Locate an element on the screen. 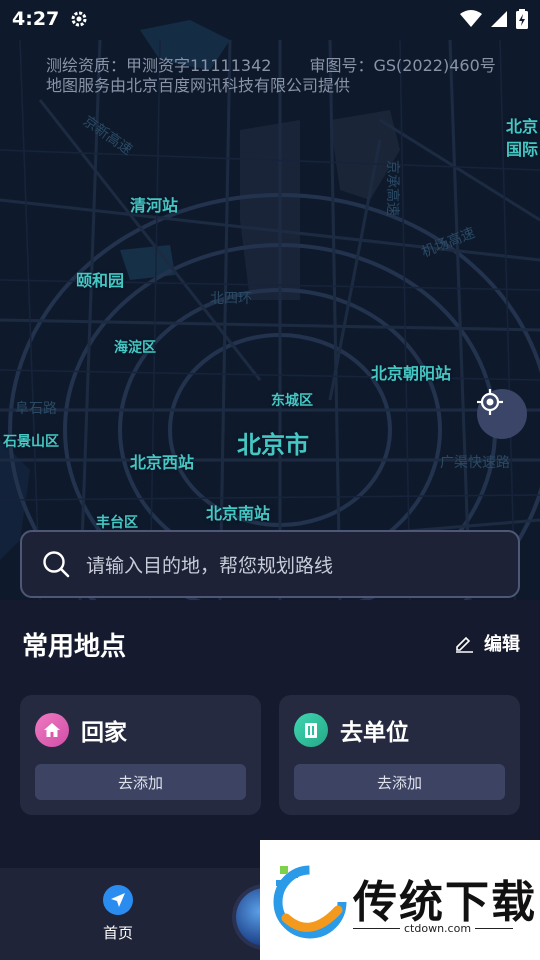 Image resolution: width=540 pixels, height=960 pixels. watermark: 传统下载 ctdown.com is located at coordinates (400, 900).